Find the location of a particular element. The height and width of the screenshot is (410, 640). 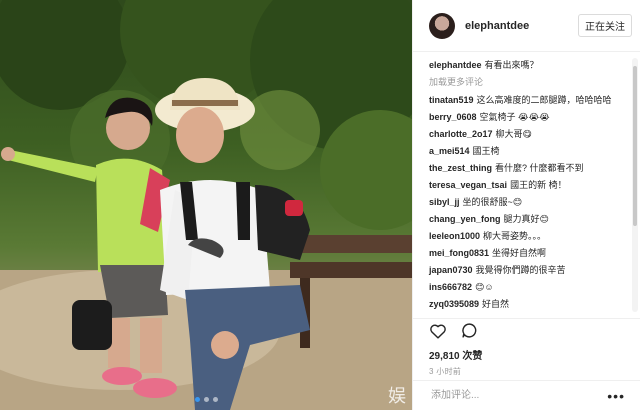

comment-username: sibyl_jj is located at coordinates (444, 202).